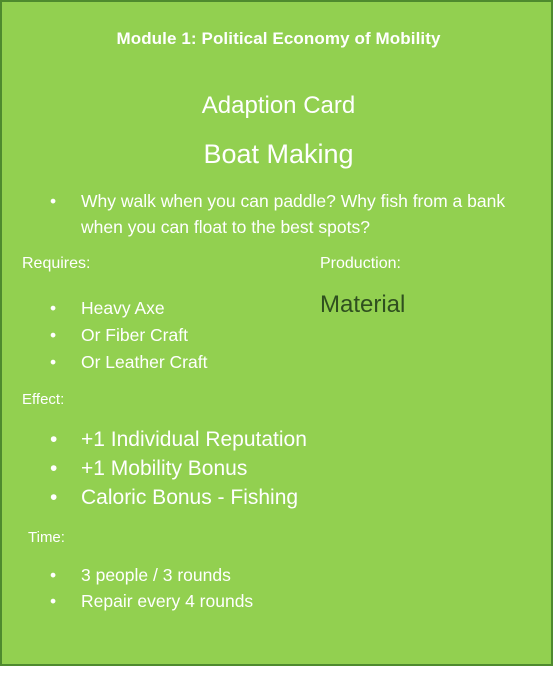 The image size is (558, 673). Describe the element at coordinates (43, 399) in the screenshot. I see `effect-label: Effect:` at that location.